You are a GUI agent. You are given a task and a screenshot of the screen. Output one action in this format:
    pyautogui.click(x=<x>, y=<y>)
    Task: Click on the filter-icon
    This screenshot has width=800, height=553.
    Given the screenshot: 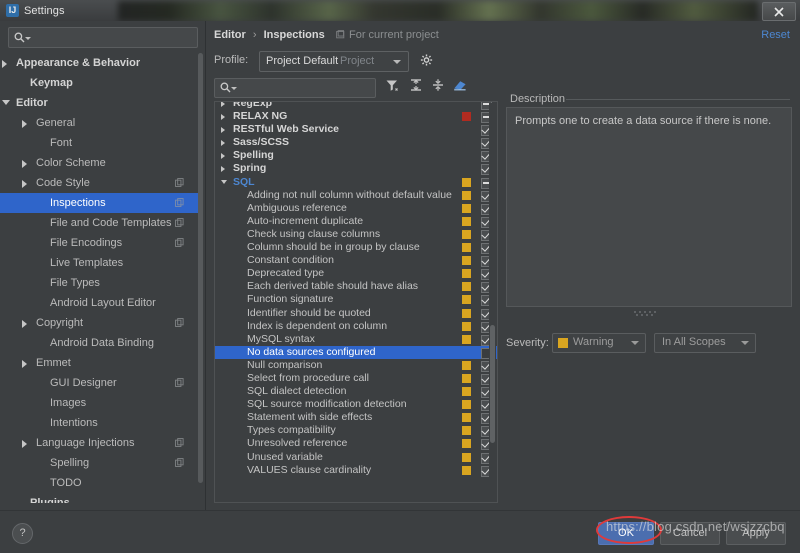 What is the action you would take?
    pyautogui.click(x=393, y=86)
    